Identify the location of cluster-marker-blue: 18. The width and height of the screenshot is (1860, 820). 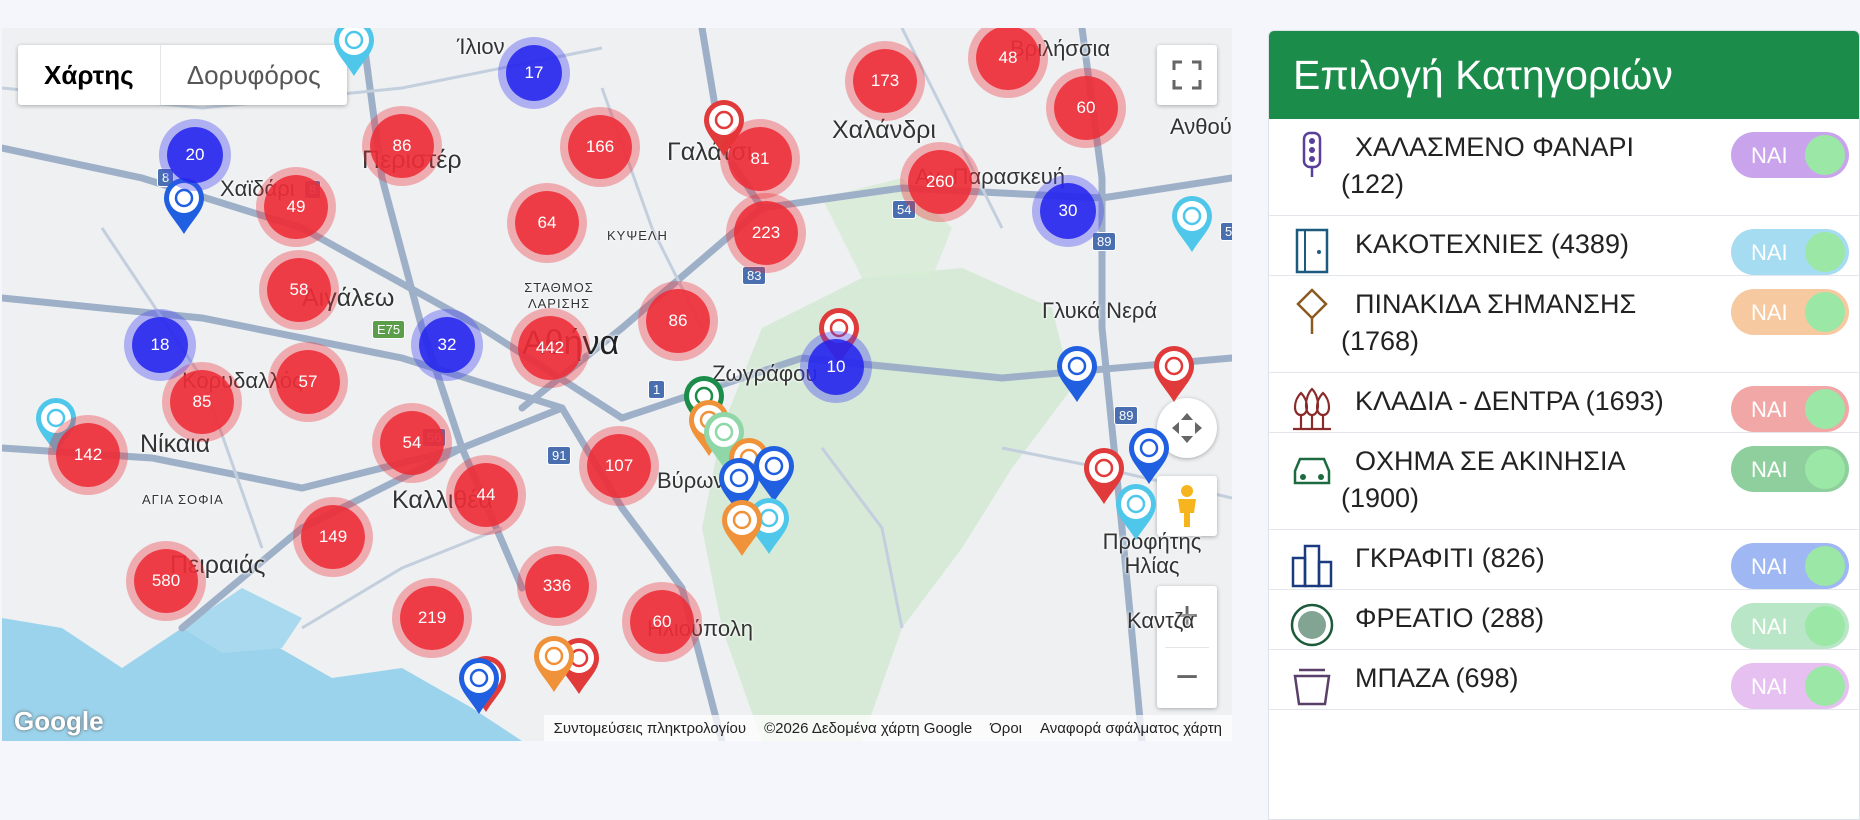
(160, 345).